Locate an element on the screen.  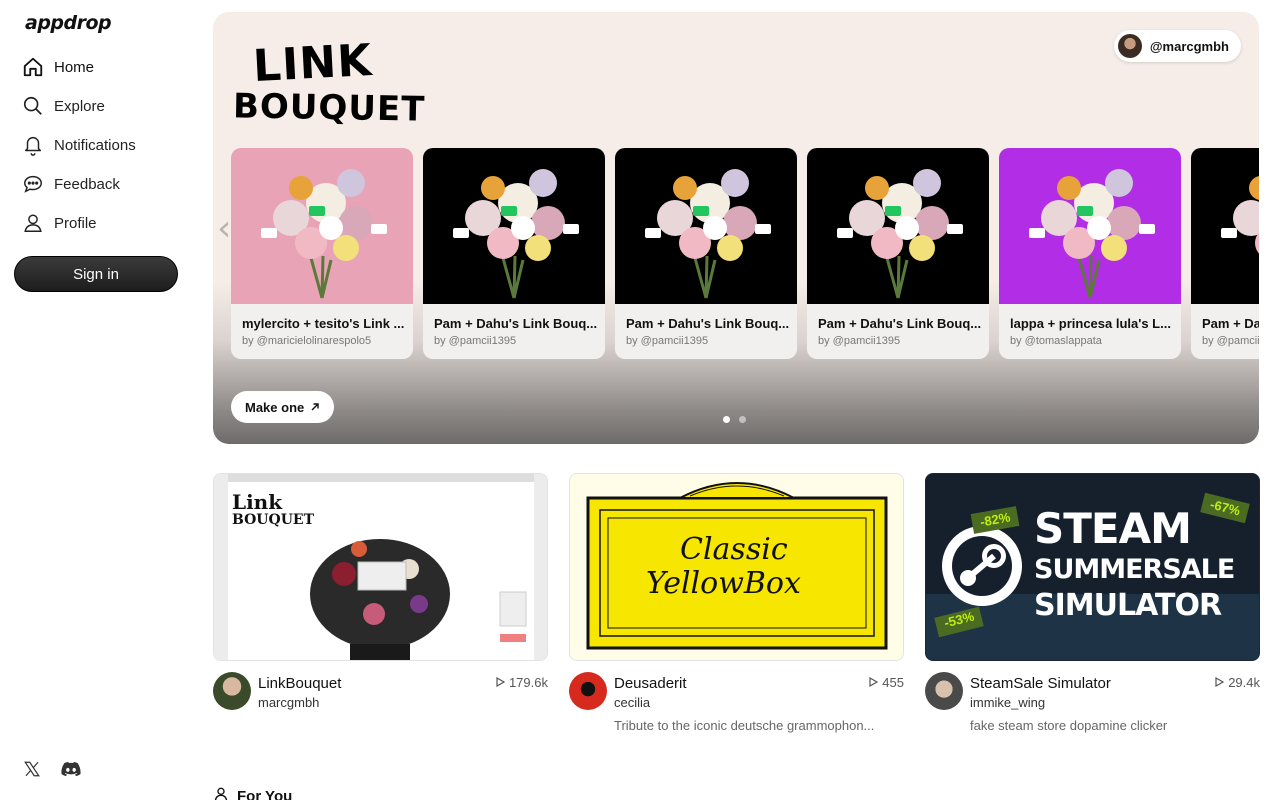
thumb-text: BOUQUET is located at coordinates (273, 520).